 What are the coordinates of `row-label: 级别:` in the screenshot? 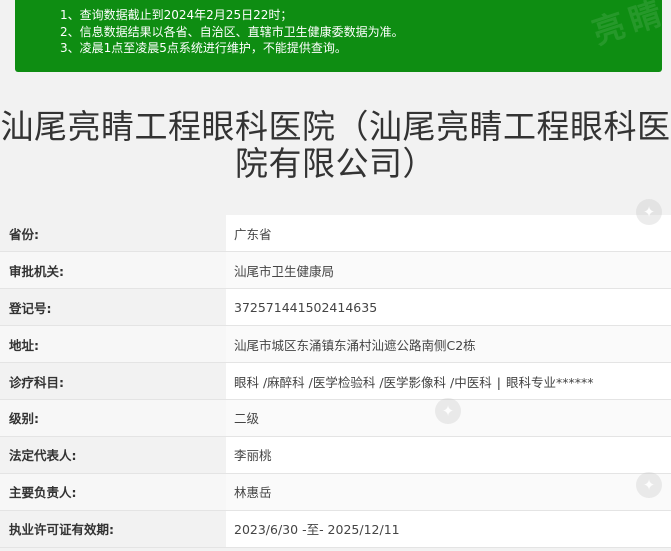 It's located at (113, 418).